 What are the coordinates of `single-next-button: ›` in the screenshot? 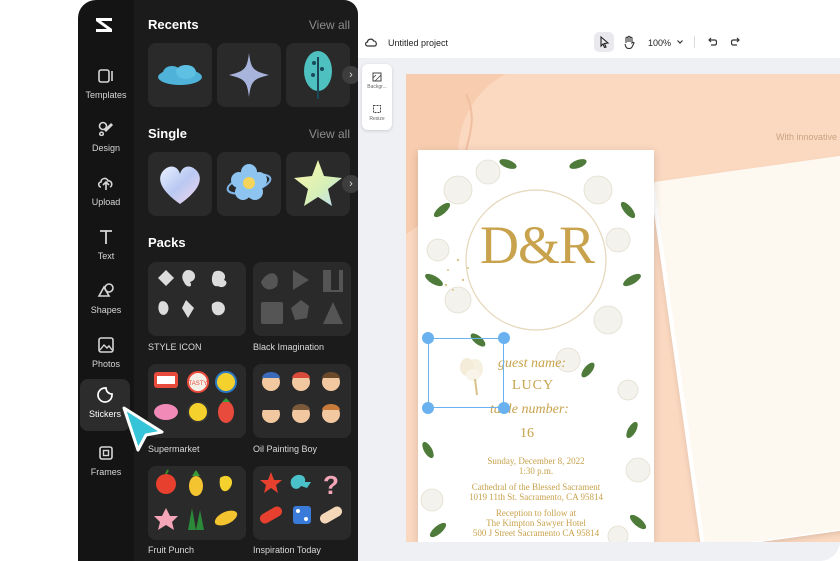 It's located at (350, 184).